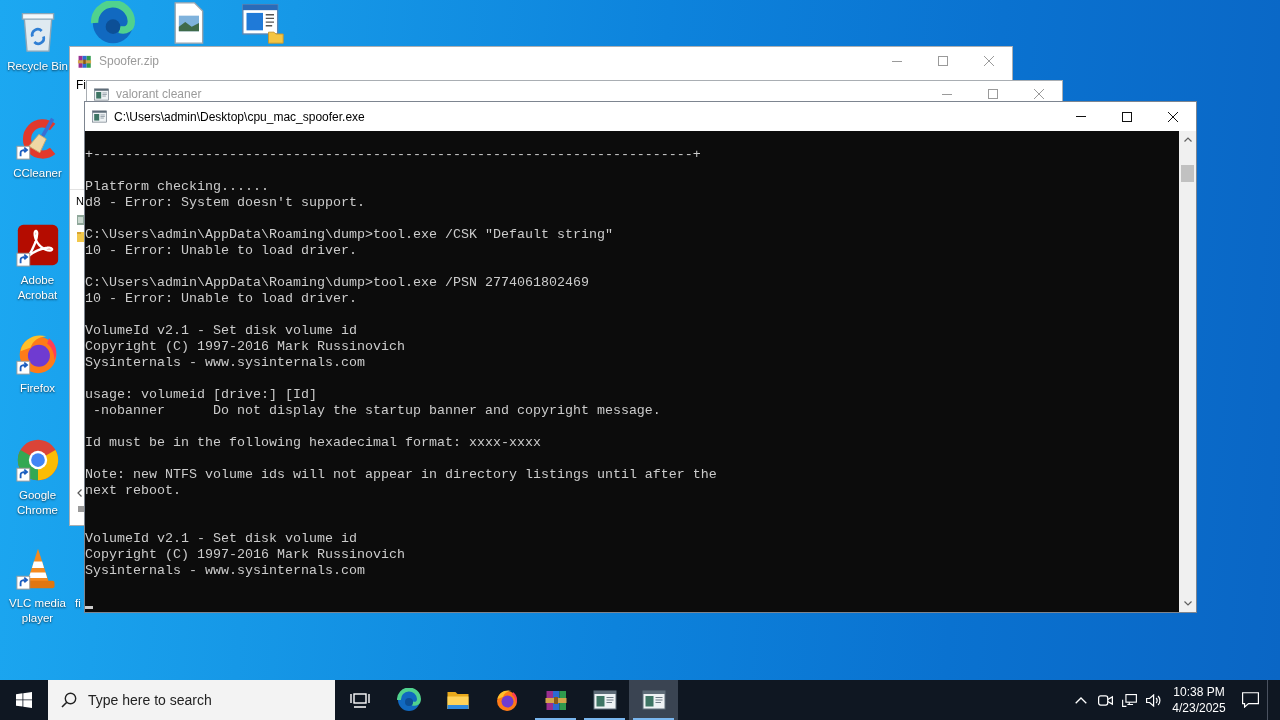  I want to click on column-header: N, so click(80, 201).